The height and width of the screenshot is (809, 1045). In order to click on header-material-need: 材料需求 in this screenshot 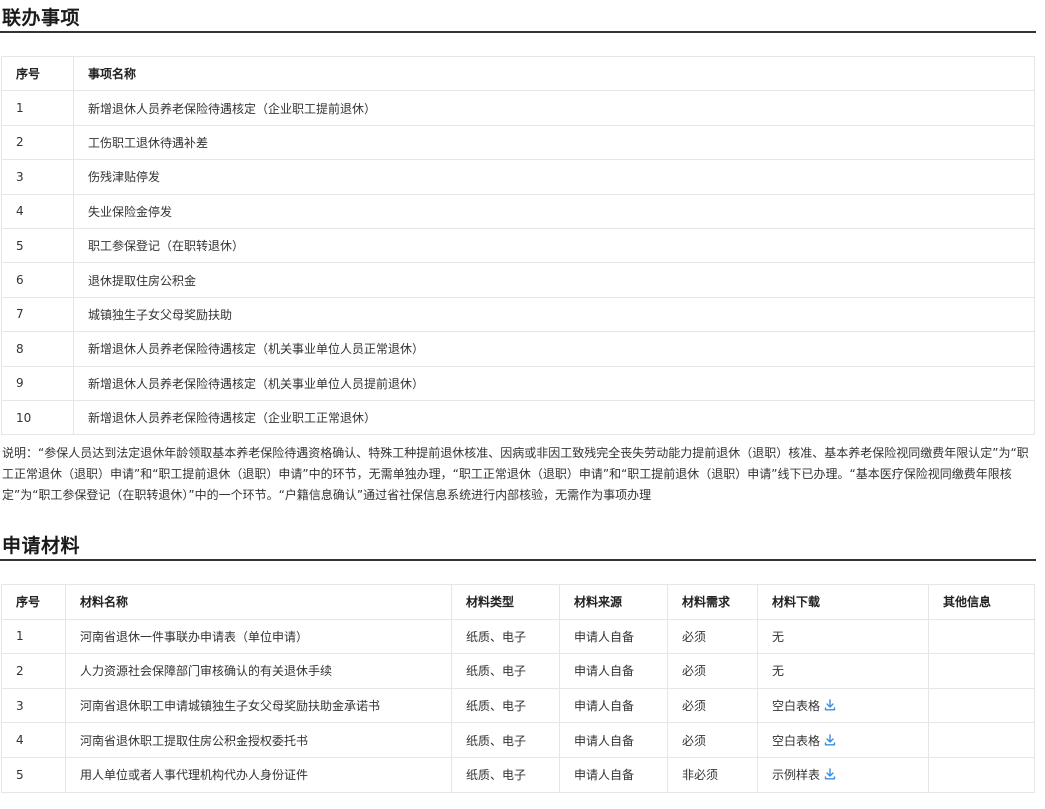, I will do `click(712, 602)`.